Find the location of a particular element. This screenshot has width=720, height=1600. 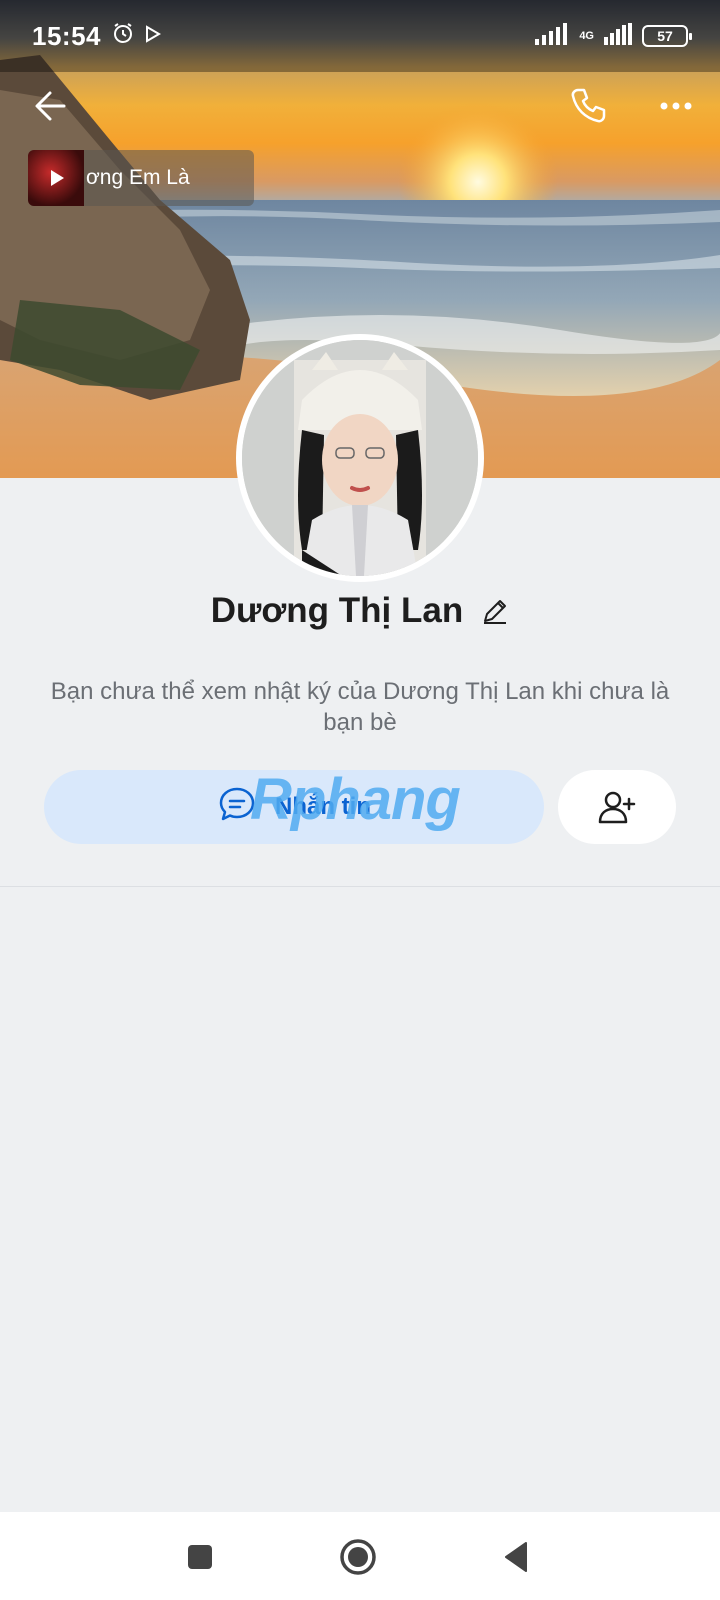

pencil-icon is located at coordinates (495, 611).